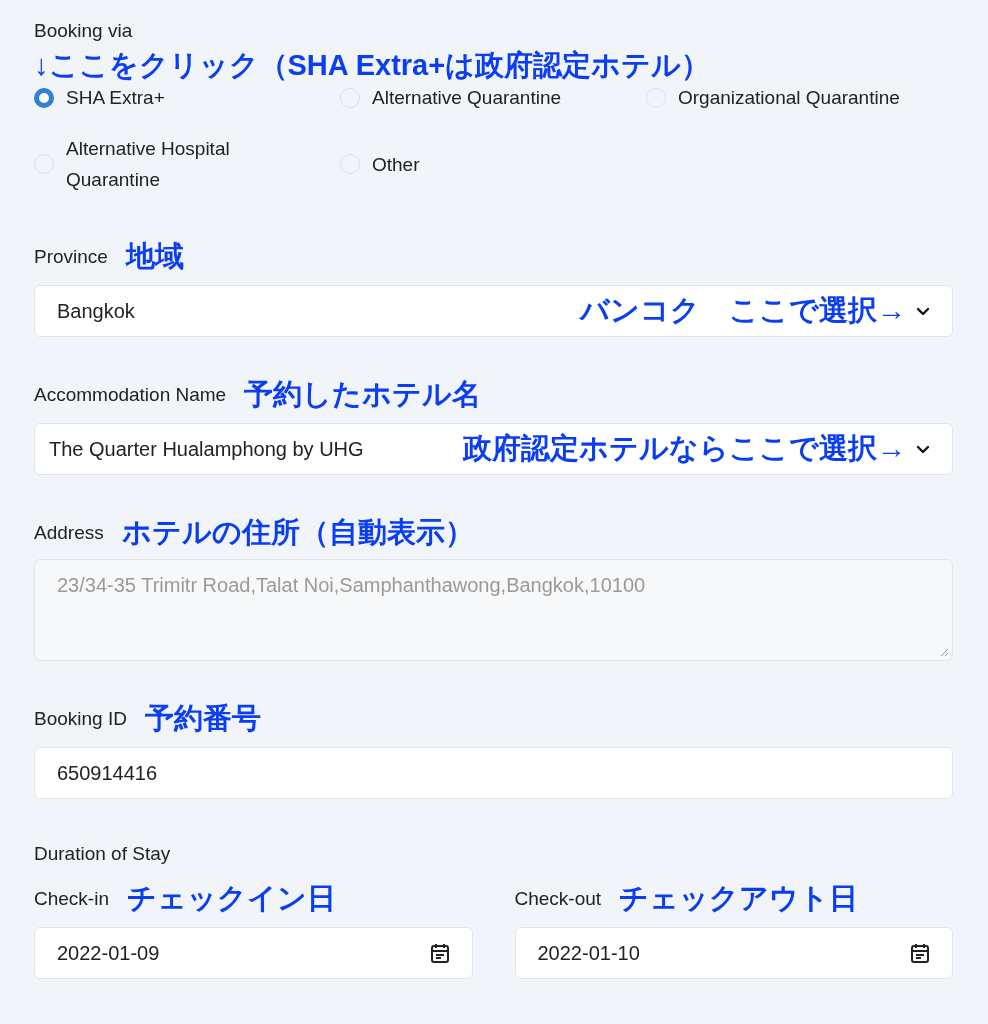  What do you see at coordinates (363, 394) in the screenshot?
I see `annotation-text: 予約したホテル名` at bounding box center [363, 394].